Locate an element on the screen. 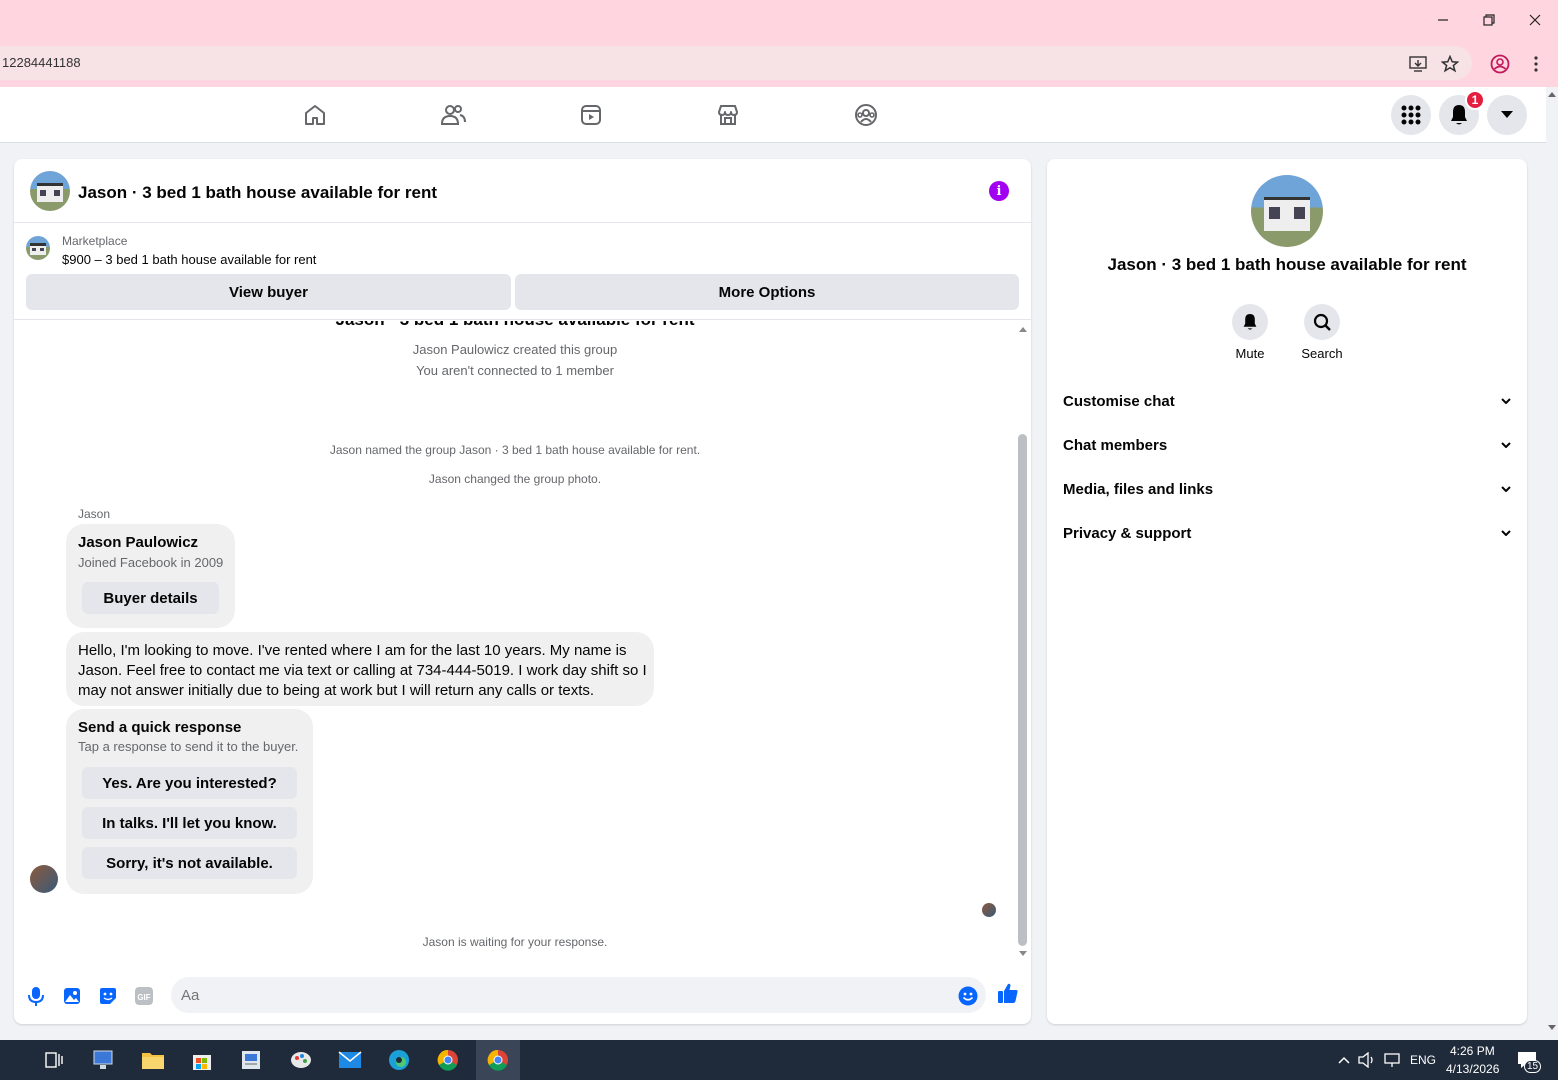 This screenshot has height=1080, width=1558. media-files-links-section: Media, files and links is located at coordinates (1287, 489).